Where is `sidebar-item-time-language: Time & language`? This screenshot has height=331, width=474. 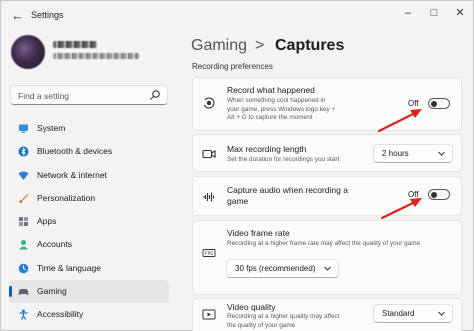 sidebar-item-time-language: Time & language is located at coordinates (89, 268).